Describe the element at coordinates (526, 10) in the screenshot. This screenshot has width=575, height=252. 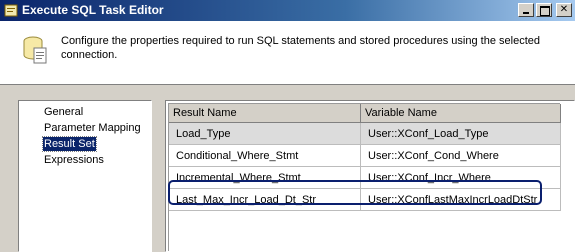
I see `minimize-button` at that location.